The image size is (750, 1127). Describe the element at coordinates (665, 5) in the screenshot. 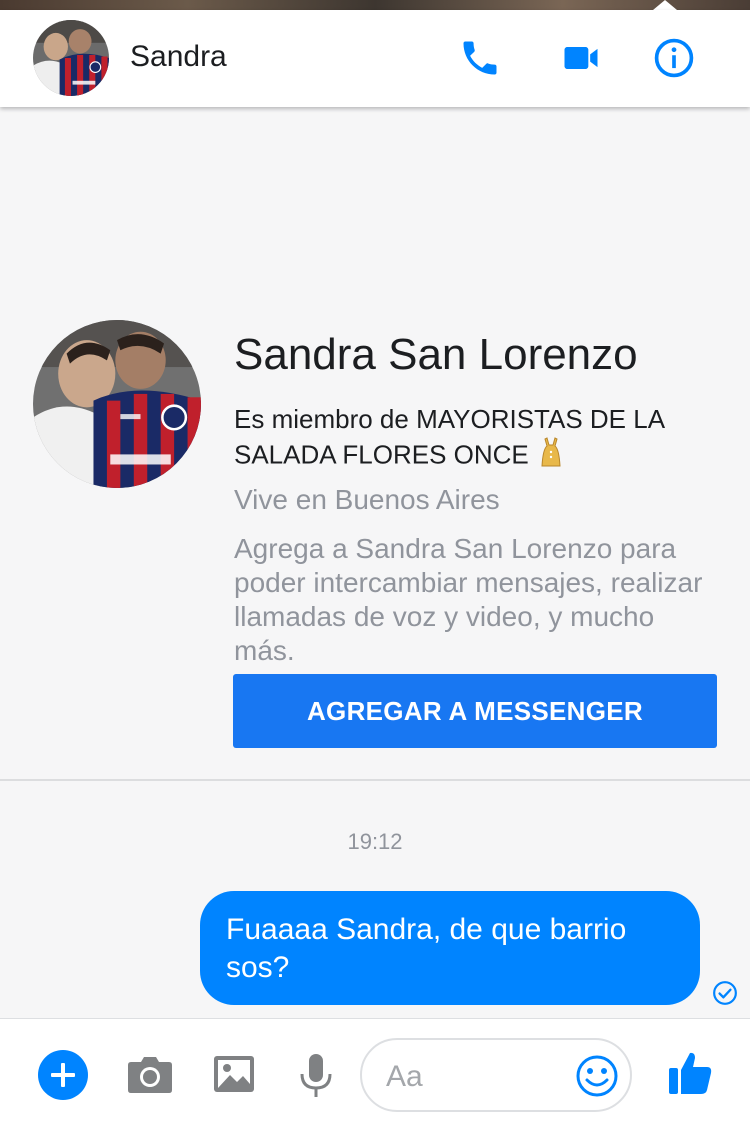

I see `popover-notch` at that location.